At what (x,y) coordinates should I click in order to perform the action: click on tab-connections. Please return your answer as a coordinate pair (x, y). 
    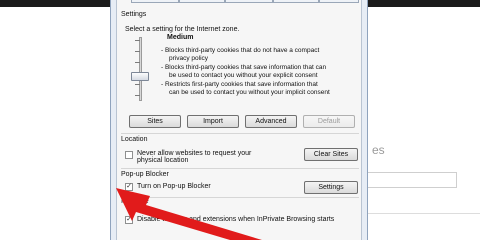
    Looking at the image, I should click on (339, 1).